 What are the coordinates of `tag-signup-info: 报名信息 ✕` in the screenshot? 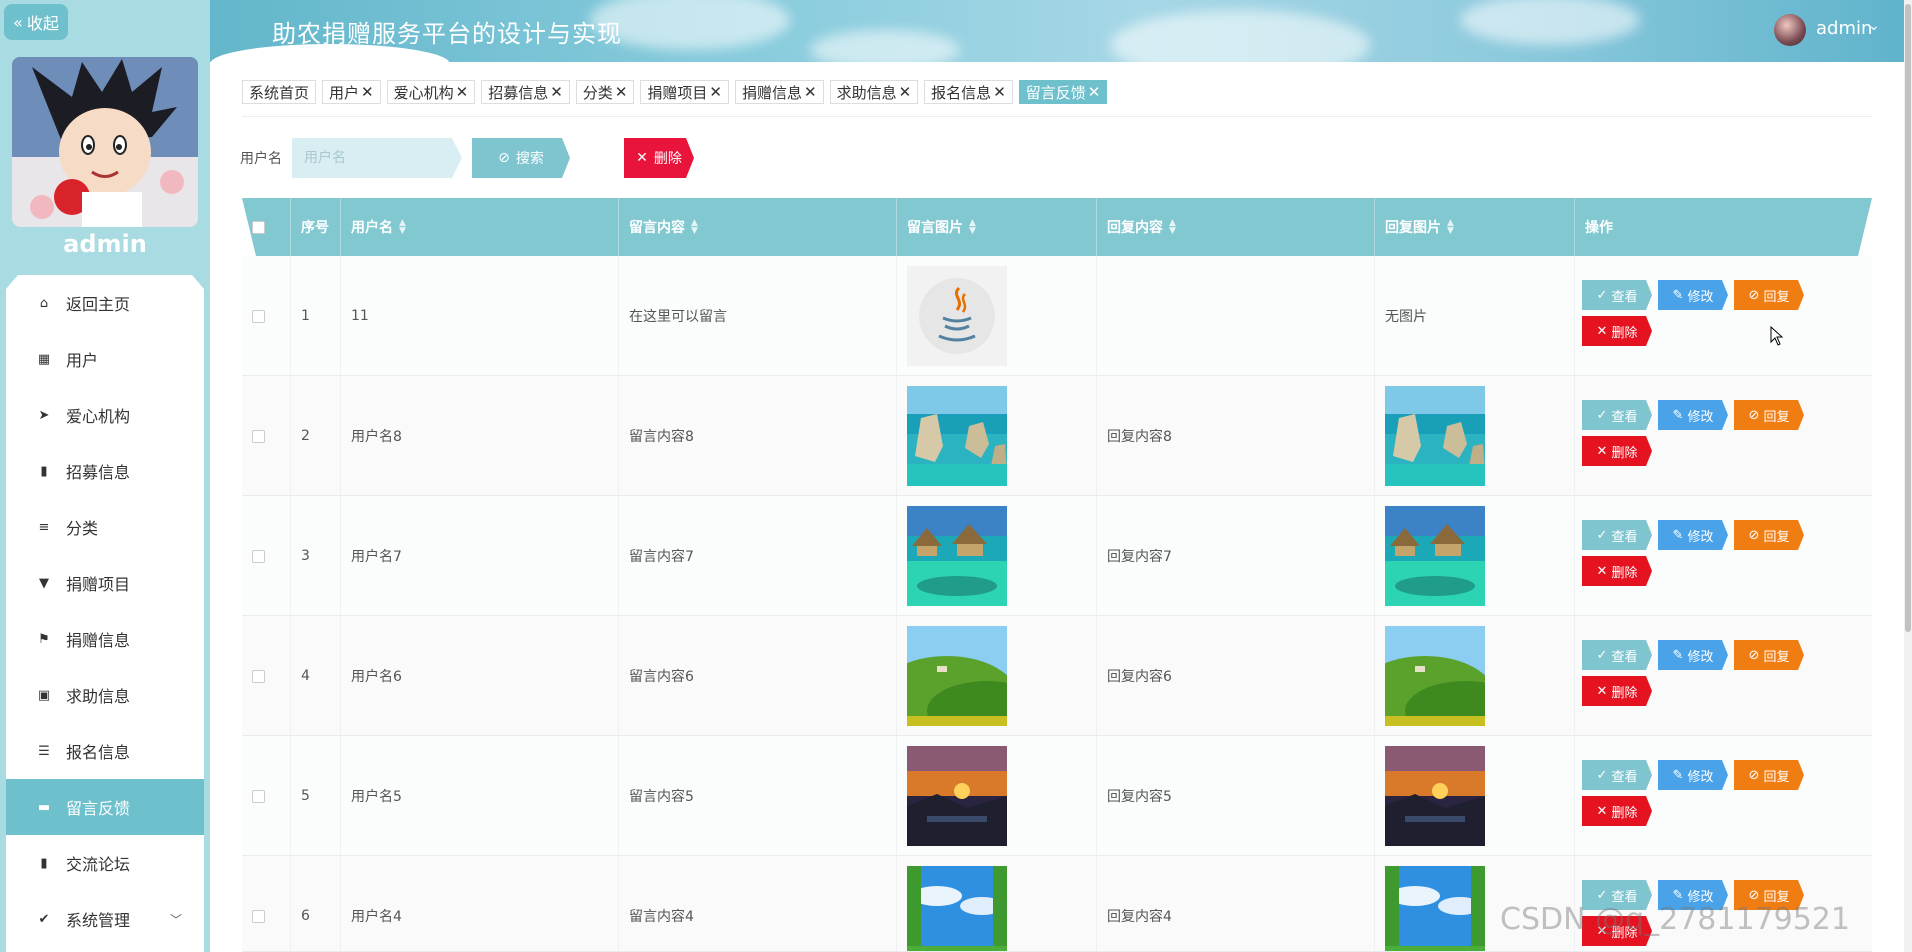 It's located at (968, 92).